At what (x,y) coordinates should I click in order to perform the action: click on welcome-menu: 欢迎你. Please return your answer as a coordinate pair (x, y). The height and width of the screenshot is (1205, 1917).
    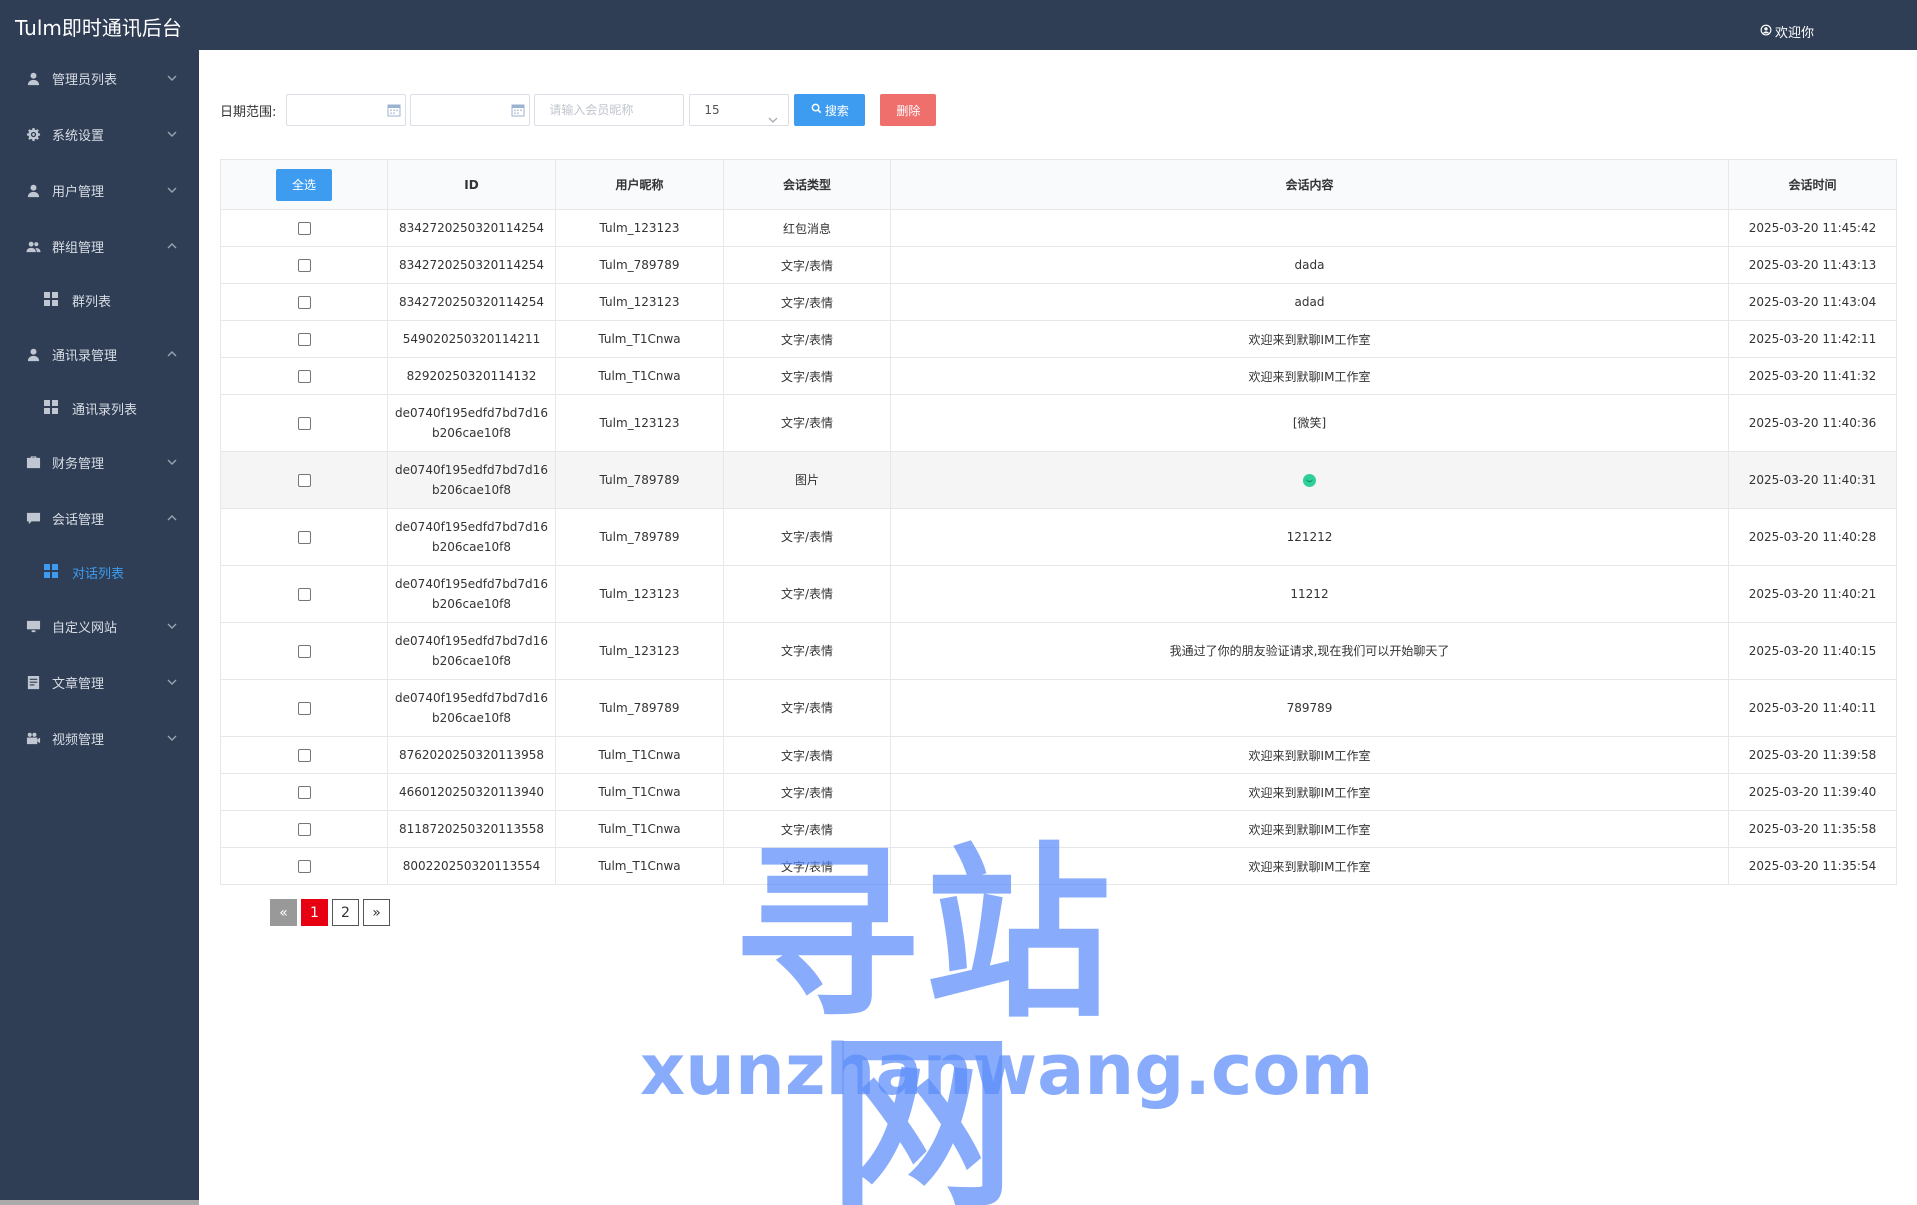
    Looking at the image, I should click on (1787, 31).